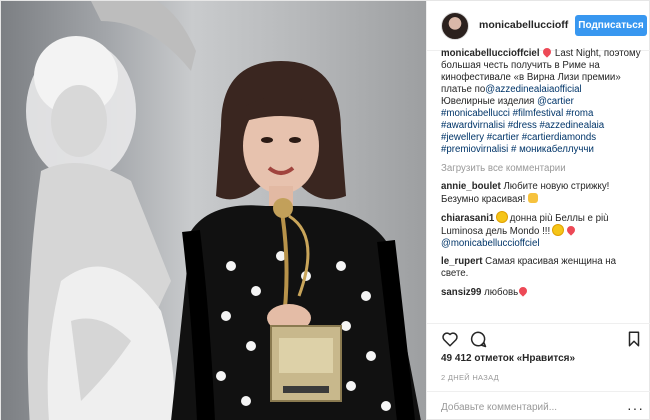 The width and height of the screenshot is (650, 420). Describe the element at coordinates (501, 292) in the screenshot. I see `comment-text: любовь` at that location.